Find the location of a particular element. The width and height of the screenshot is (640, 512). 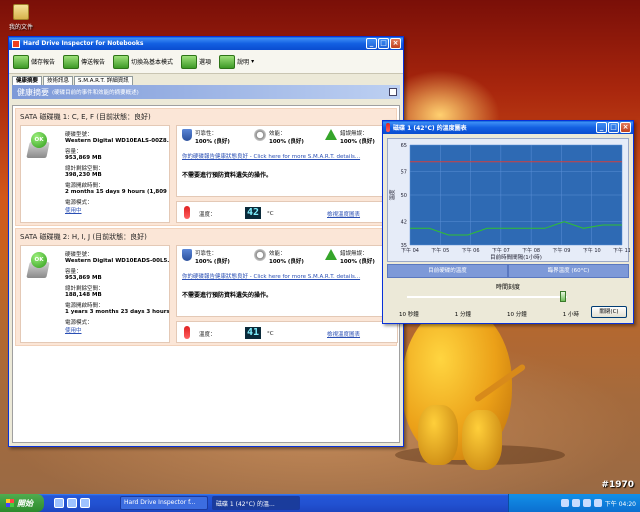

reliability-label: 可靠性： is located at coordinates (206, 254).